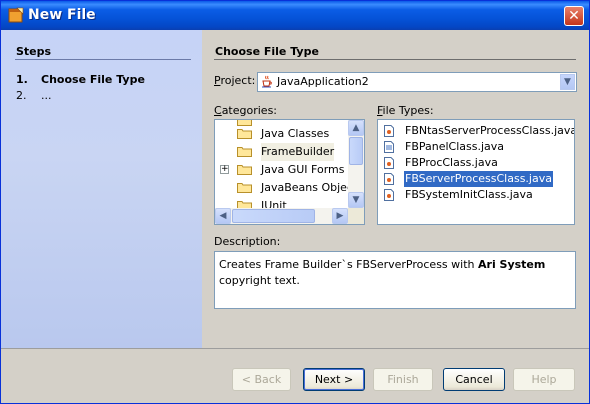 The width and height of the screenshot is (590, 404). Describe the element at coordinates (303, 169) in the screenshot. I see `tree-item-label: Java GUI Forms` at that location.